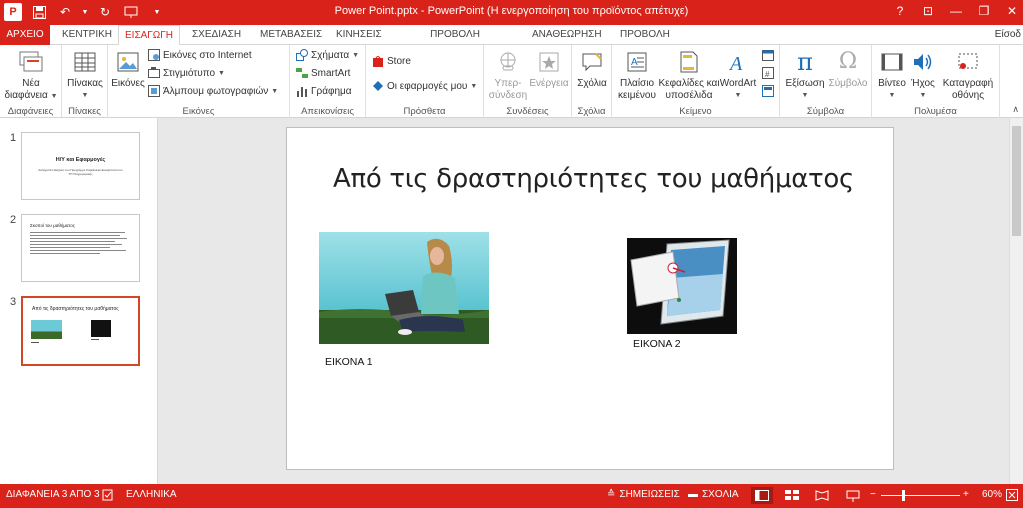 This screenshot has width=1023, height=508. Describe the element at coordinates (825, 111) in the screenshot. I see `group-label-symbols: Σύμβολα` at that location.